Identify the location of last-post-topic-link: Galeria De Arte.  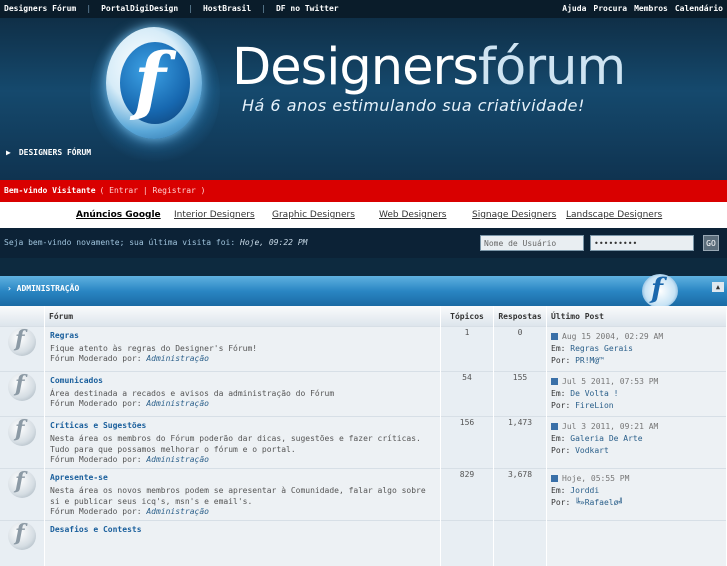
(606, 438).